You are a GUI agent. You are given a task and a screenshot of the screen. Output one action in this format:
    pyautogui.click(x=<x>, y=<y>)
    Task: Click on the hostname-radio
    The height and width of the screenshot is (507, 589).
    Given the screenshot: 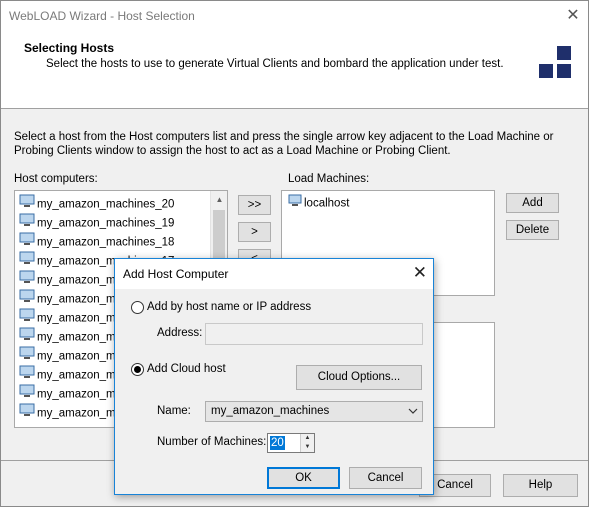 What is the action you would take?
    pyautogui.click(x=137, y=307)
    